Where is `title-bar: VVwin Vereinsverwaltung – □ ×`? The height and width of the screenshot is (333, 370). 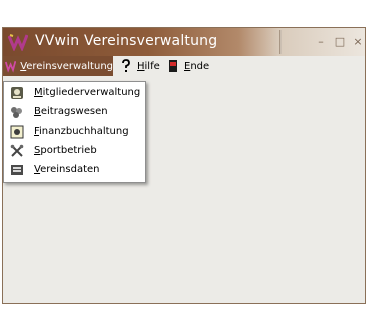
title-bar: VVwin Vereinsverwaltung – □ × is located at coordinates (184, 42).